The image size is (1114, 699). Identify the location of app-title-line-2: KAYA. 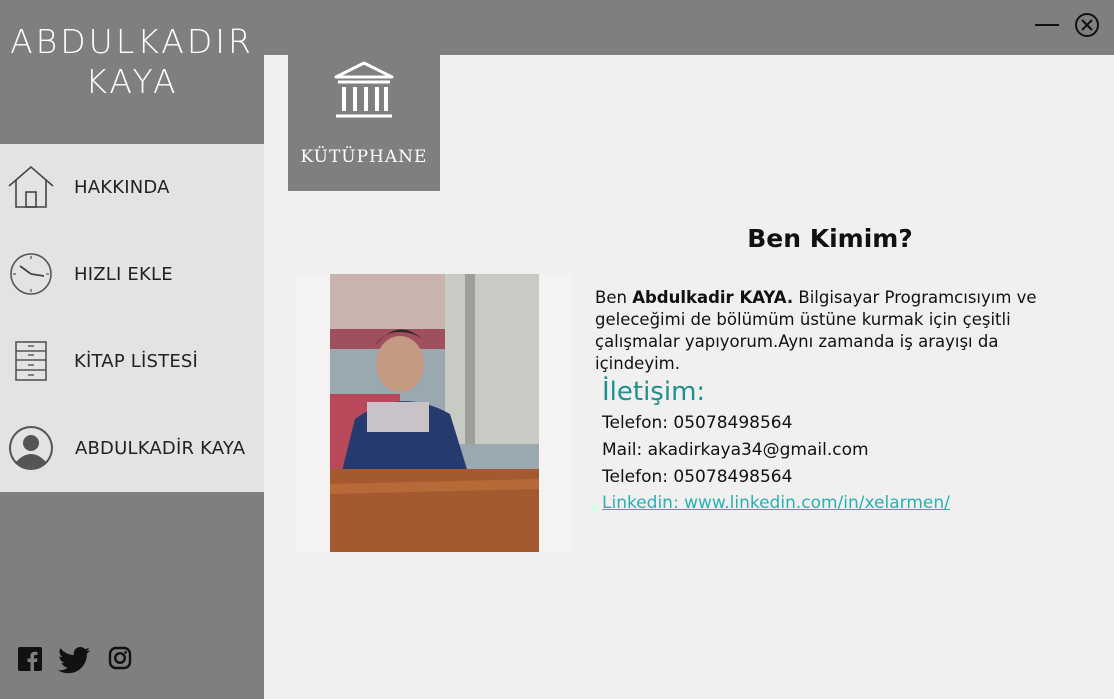
(132, 81).